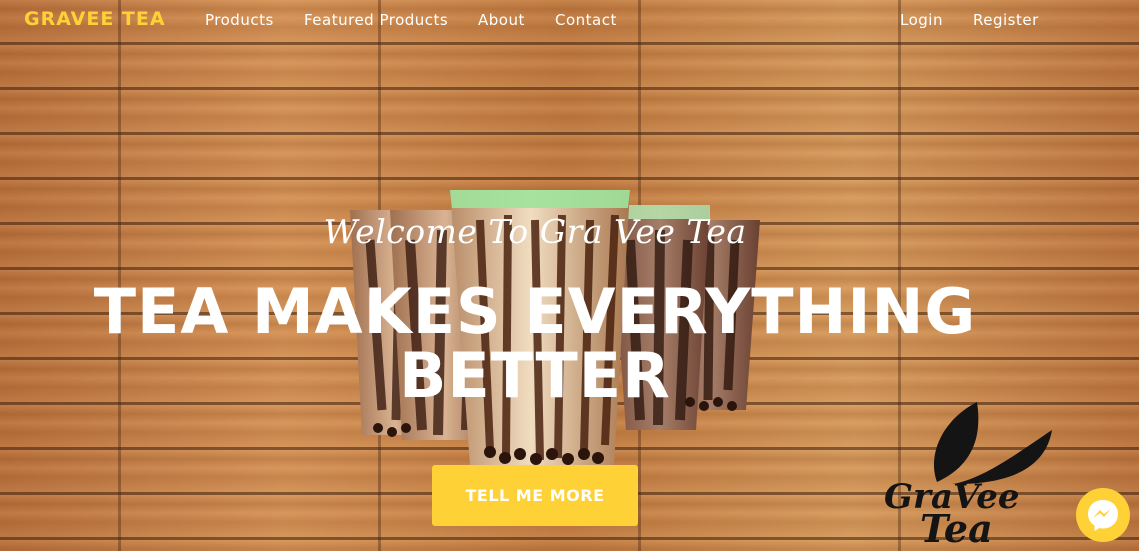  What do you see at coordinates (586, 20) in the screenshot?
I see `nav-link-contact: Contact` at bounding box center [586, 20].